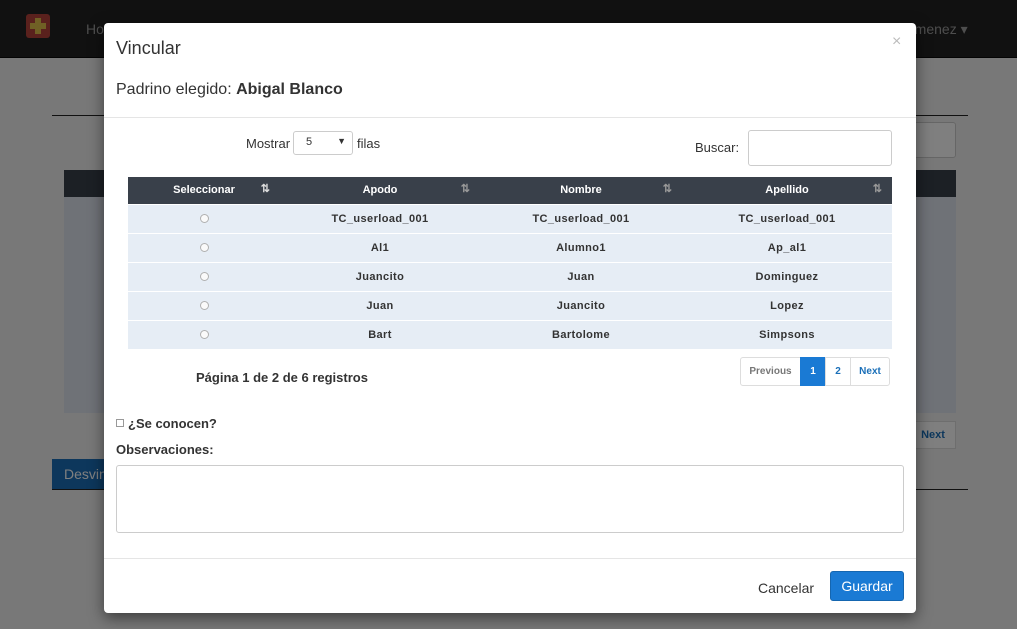  I want to click on cell-nombre: Bartolome, so click(581, 334).